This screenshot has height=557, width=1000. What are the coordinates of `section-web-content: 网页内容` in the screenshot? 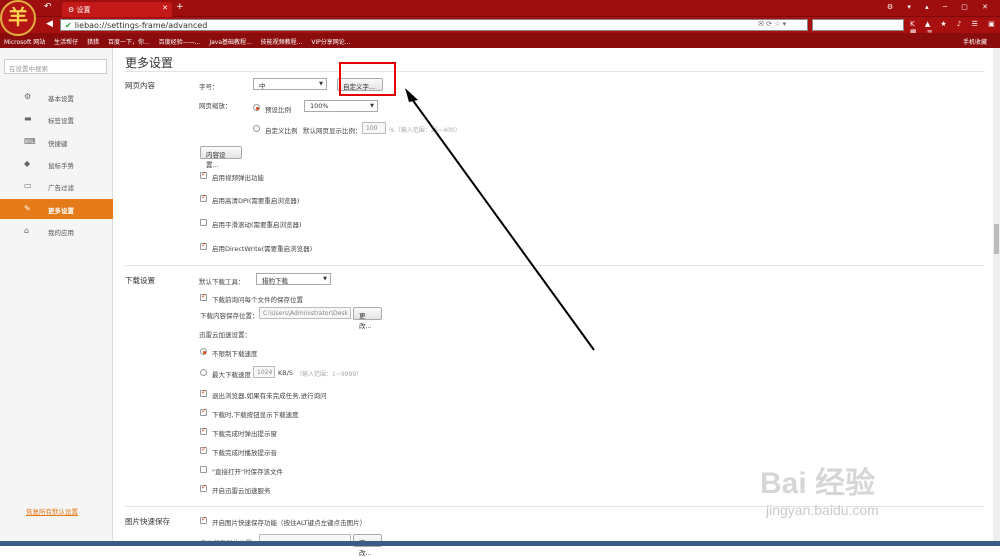 It's located at (140, 85).